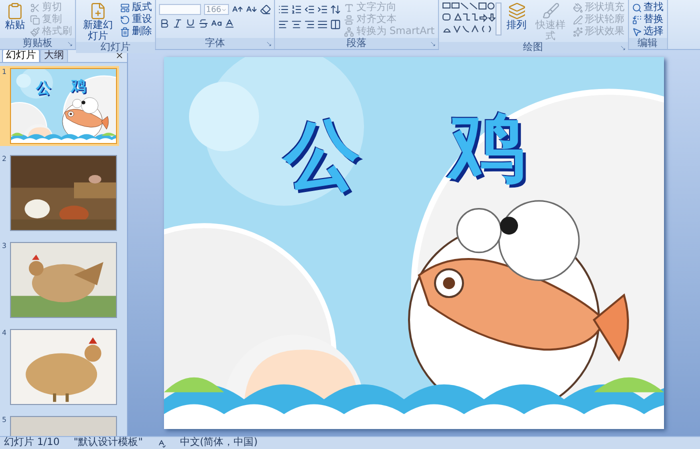  Describe the element at coordinates (252, 9) in the screenshot. I see `shrink-font-icon` at that location.